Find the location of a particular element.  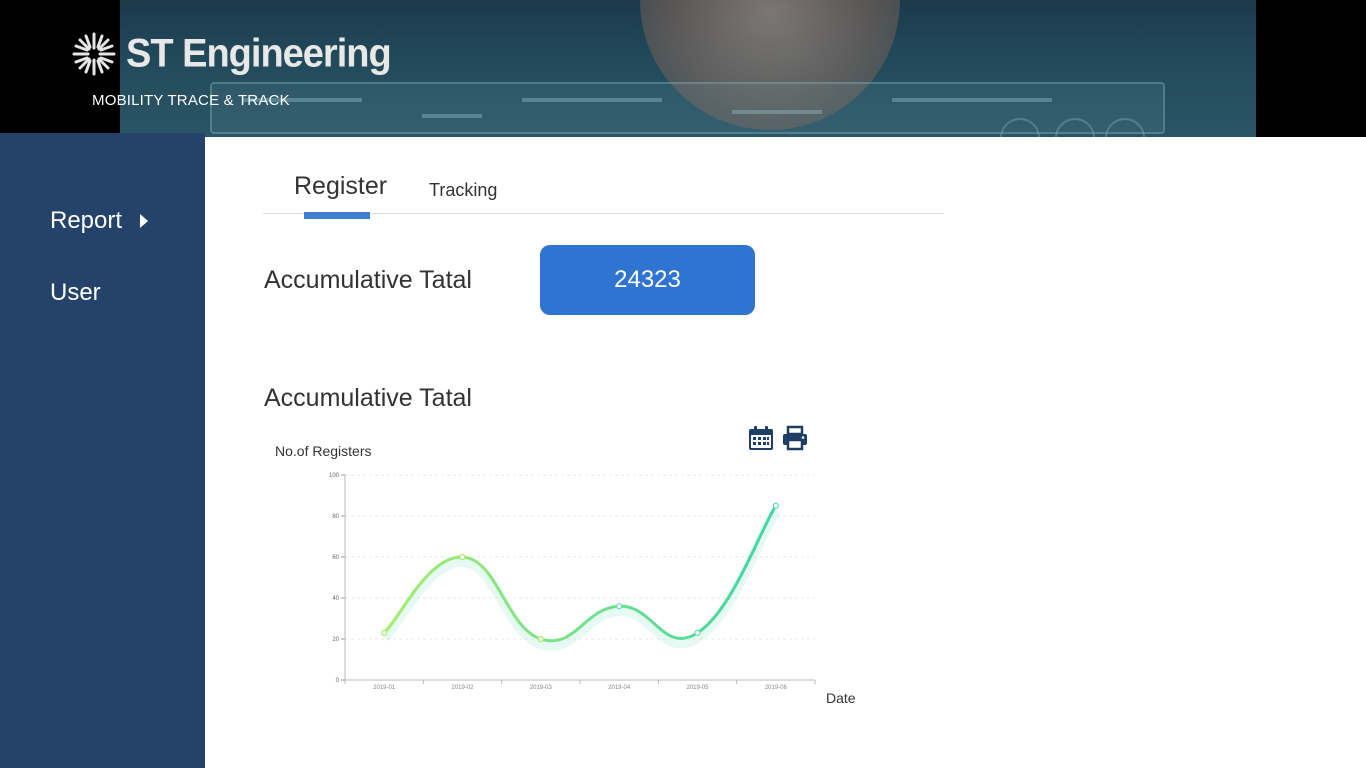

y-tick-label: 0 is located at coordinates (338, 681).